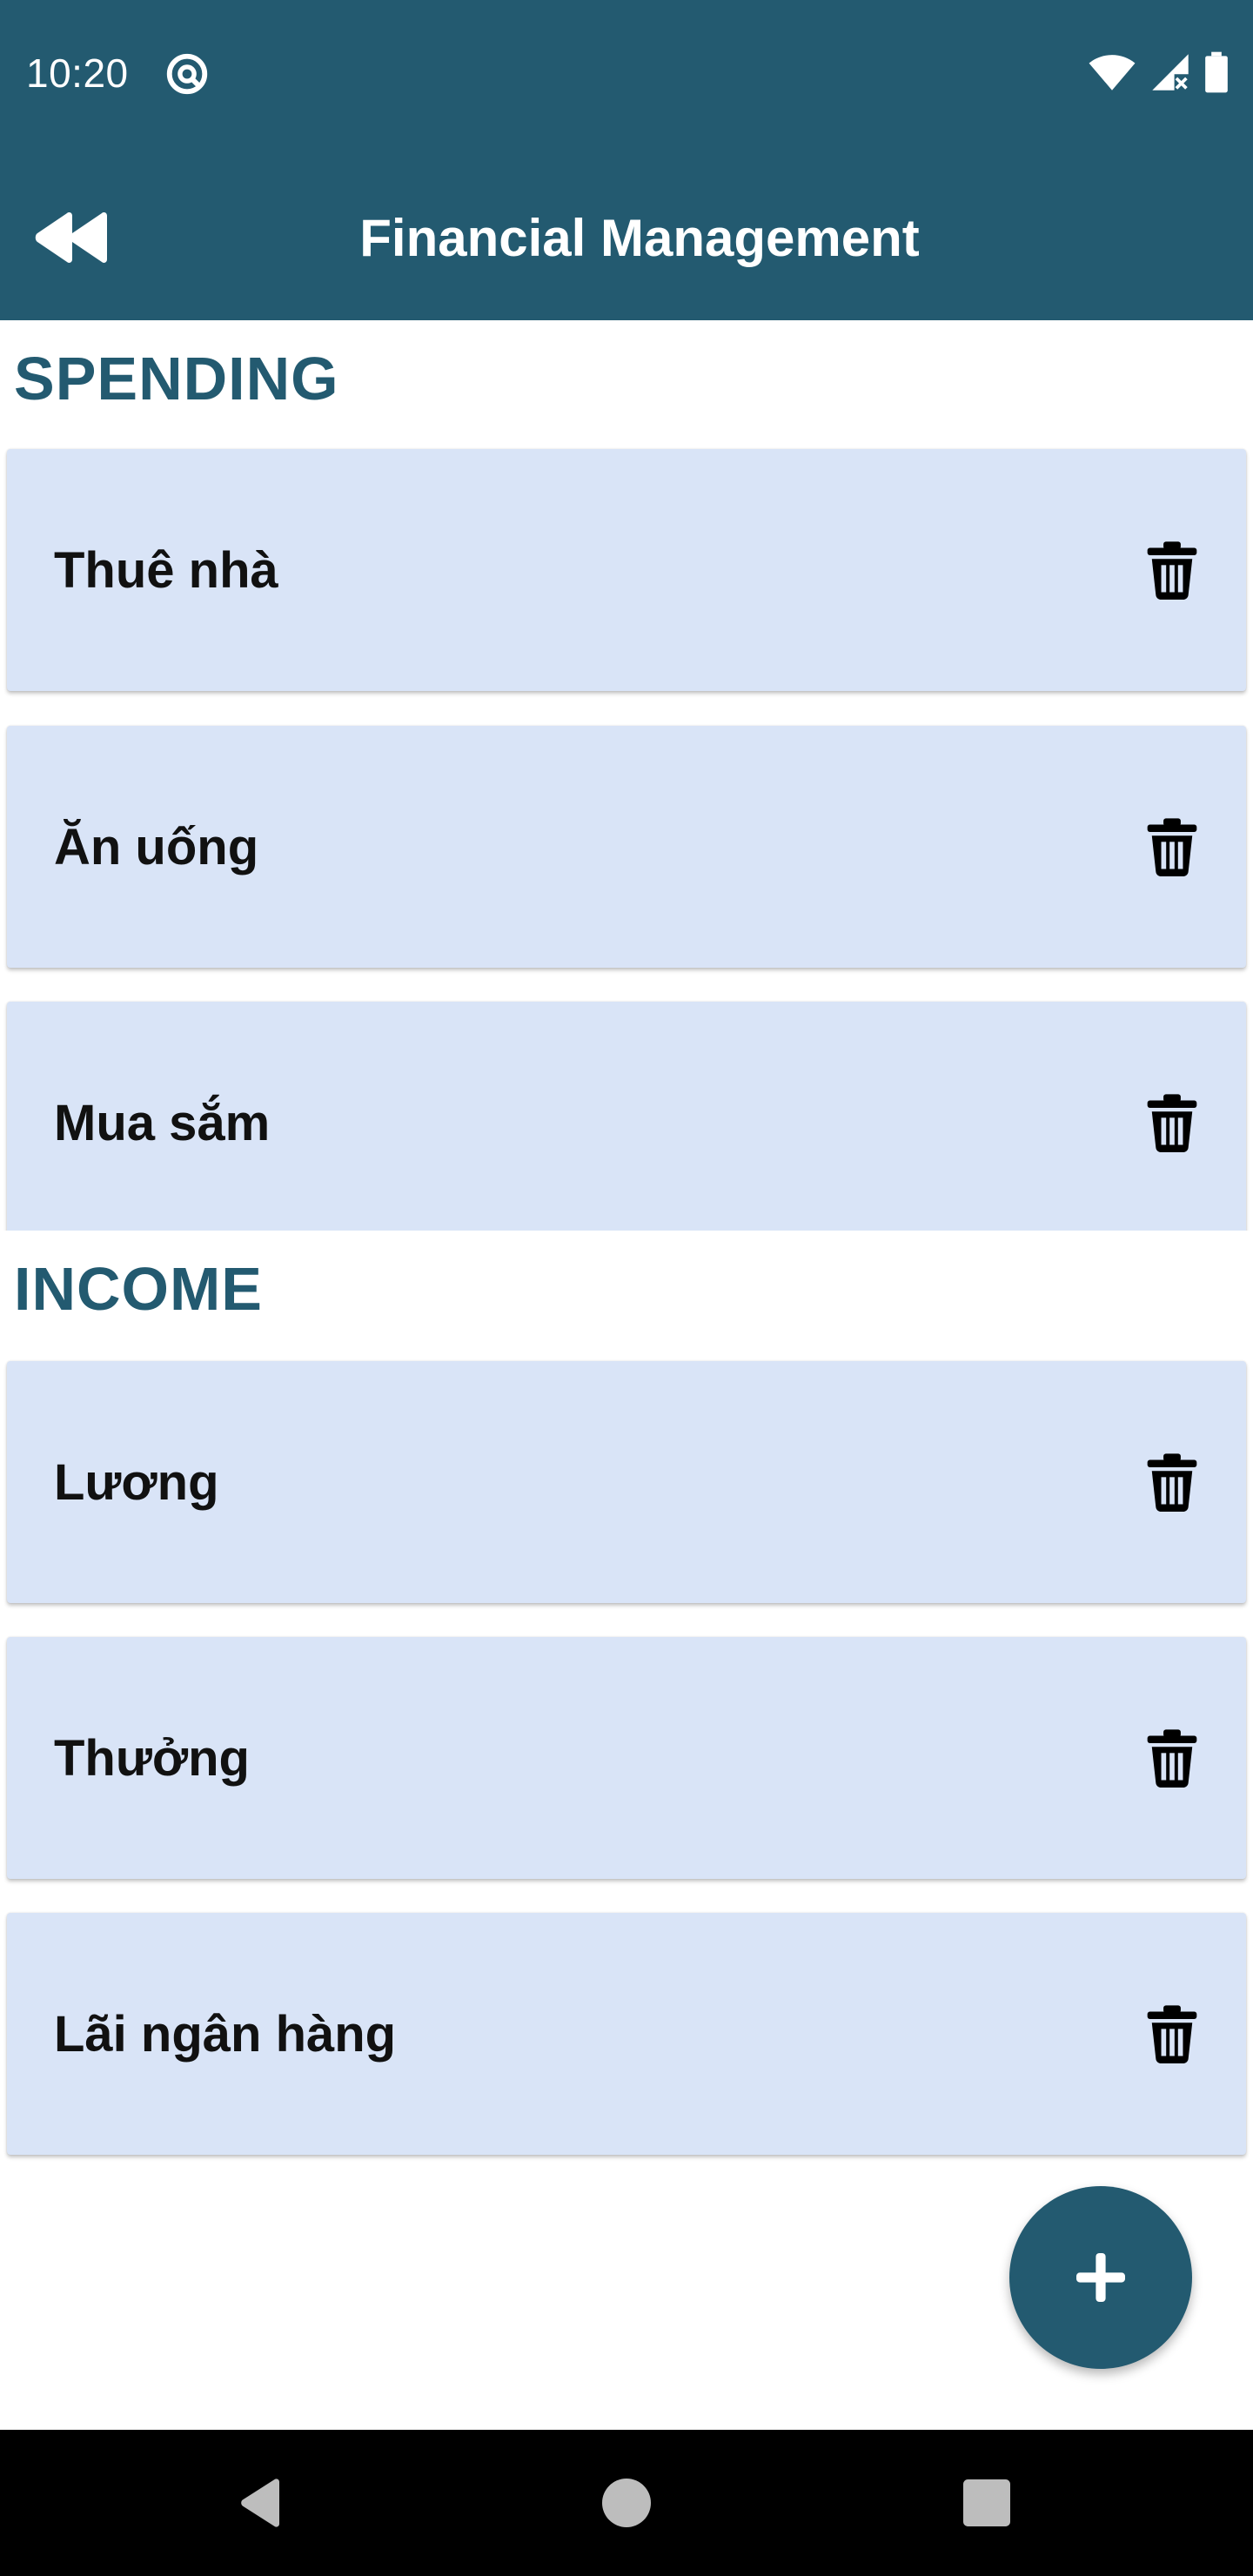 The image size is (1253, 2576). Describe the element at coordinates (166, 570) in the screenshot. I see `category-label: Thuê nhà` at that location.